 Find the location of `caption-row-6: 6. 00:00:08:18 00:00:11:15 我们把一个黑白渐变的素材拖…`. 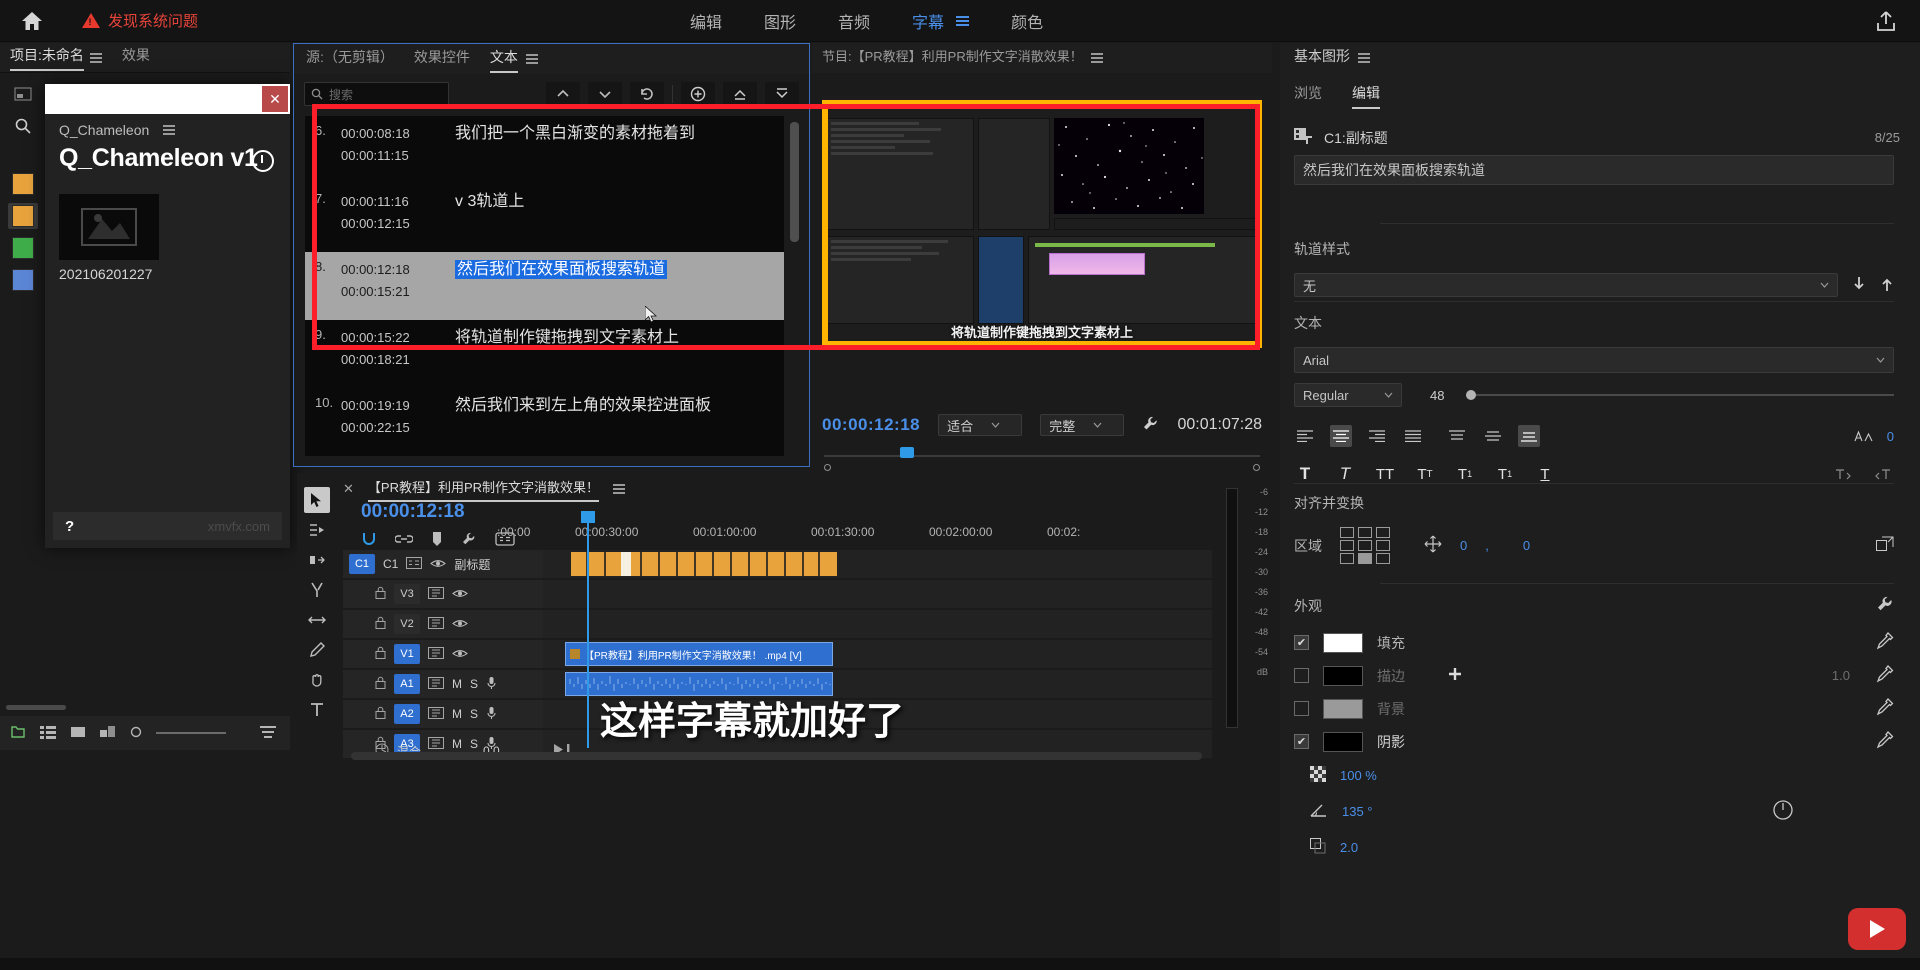

caption-row-6: 6. 00:00:08:18 00:00:11:15 我们把一个黑白渐变的素材拖… is located at coordinates (544, 150).